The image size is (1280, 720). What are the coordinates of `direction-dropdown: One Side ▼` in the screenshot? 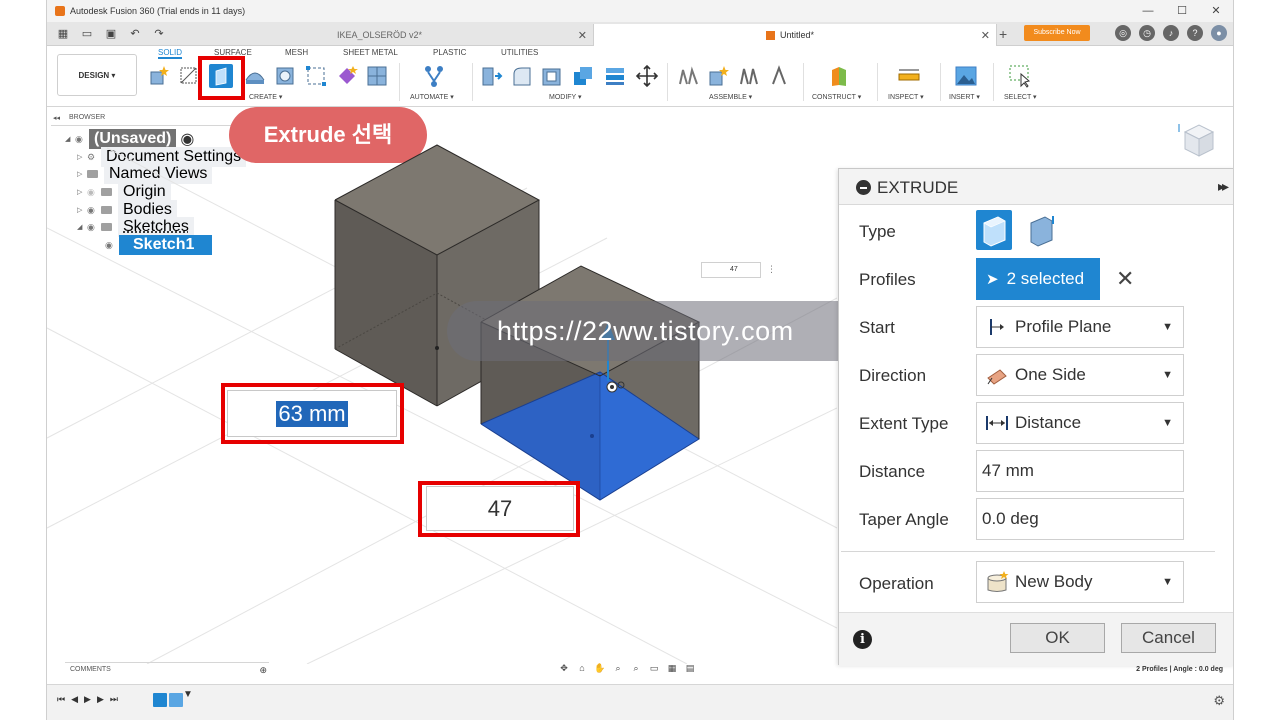 It's located at (1080, 375).